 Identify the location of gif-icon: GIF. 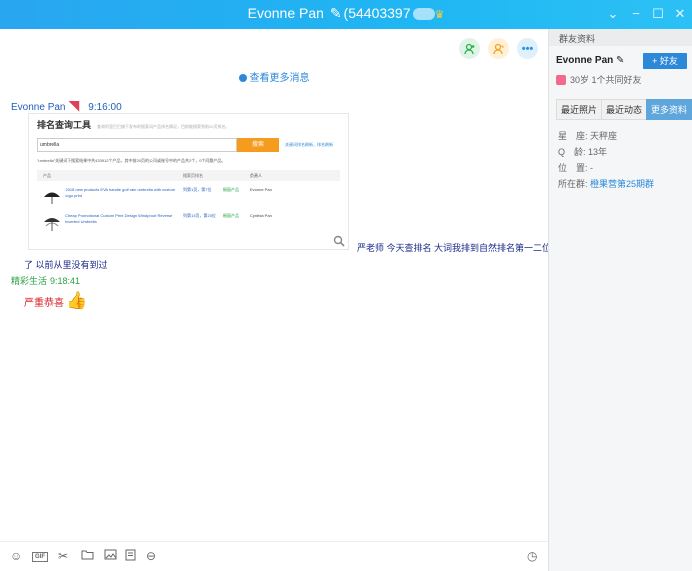
(40, 557).